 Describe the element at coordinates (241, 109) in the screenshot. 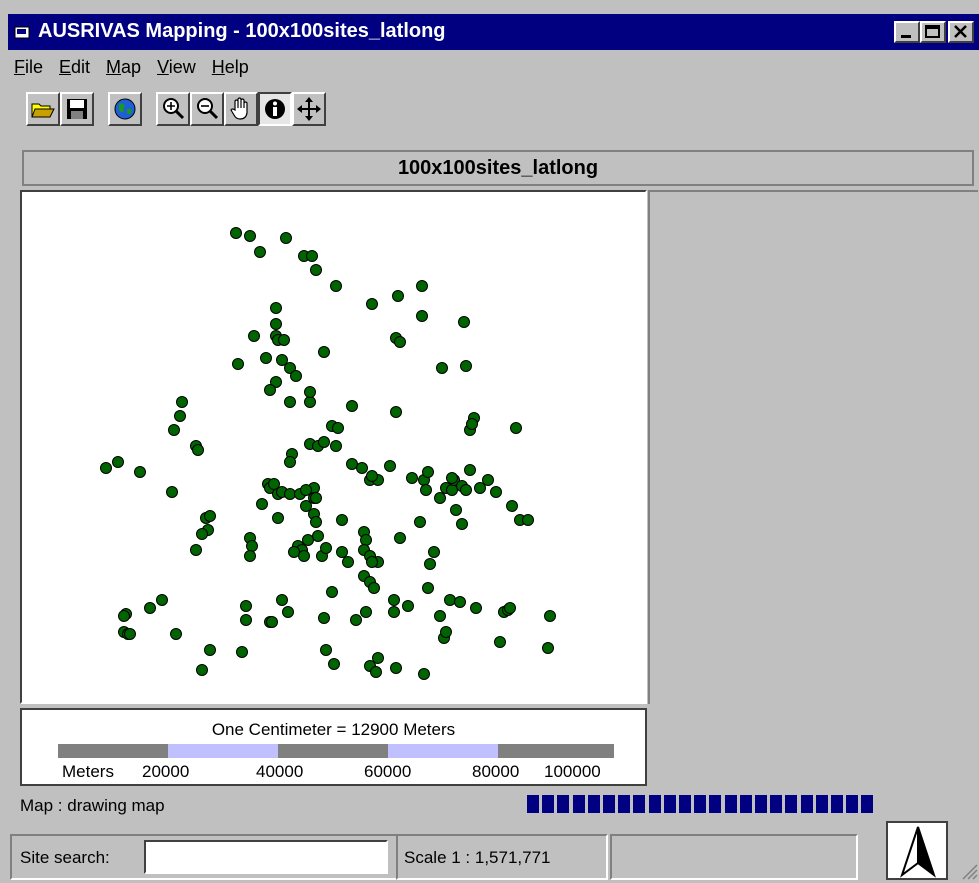

I see `pan-button` at that location.